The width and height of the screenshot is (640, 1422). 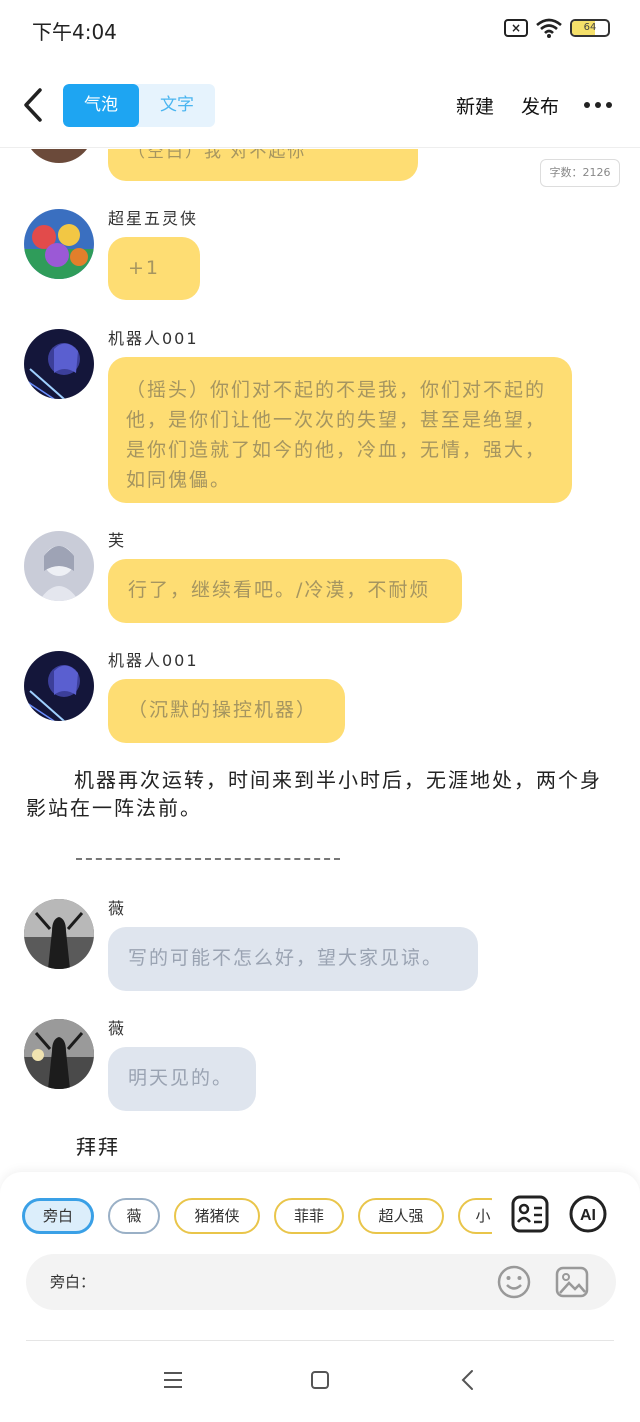 I want to click on message-bubble: +1, so click(x=154, y=268).